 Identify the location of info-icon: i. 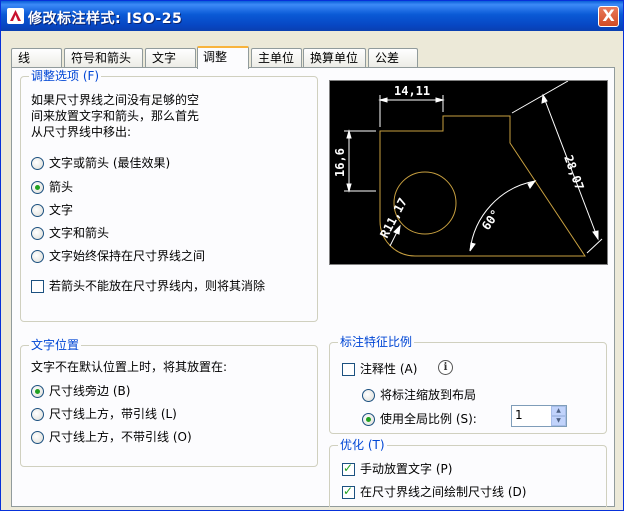
(445, 367).